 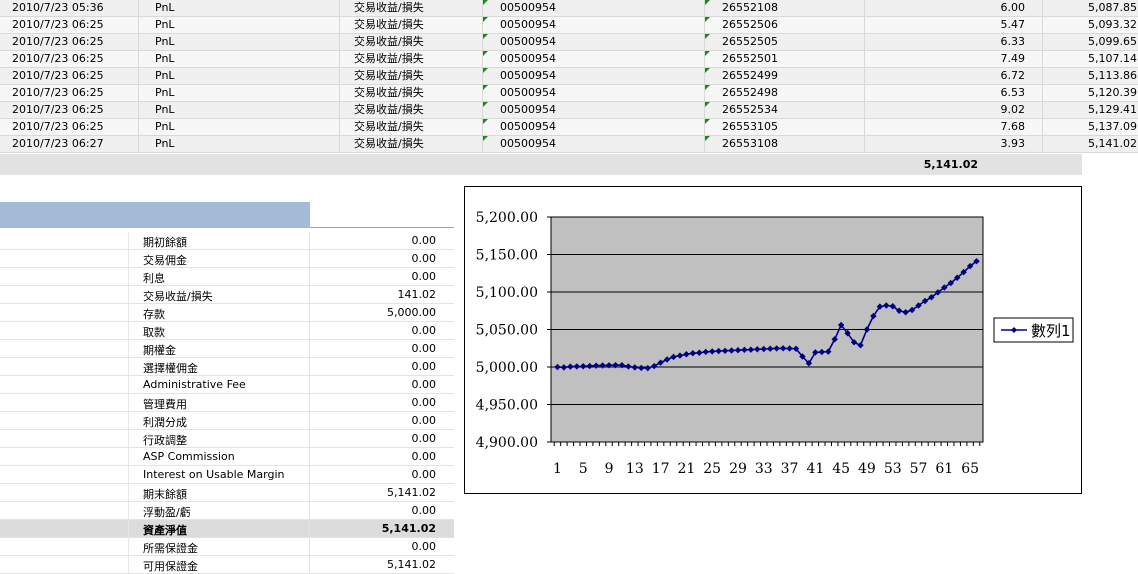 What do you see at coordinates (1051, 331) in the screenshot?
I see `legend-label: 數列1` at bounding box center [1051, 331].